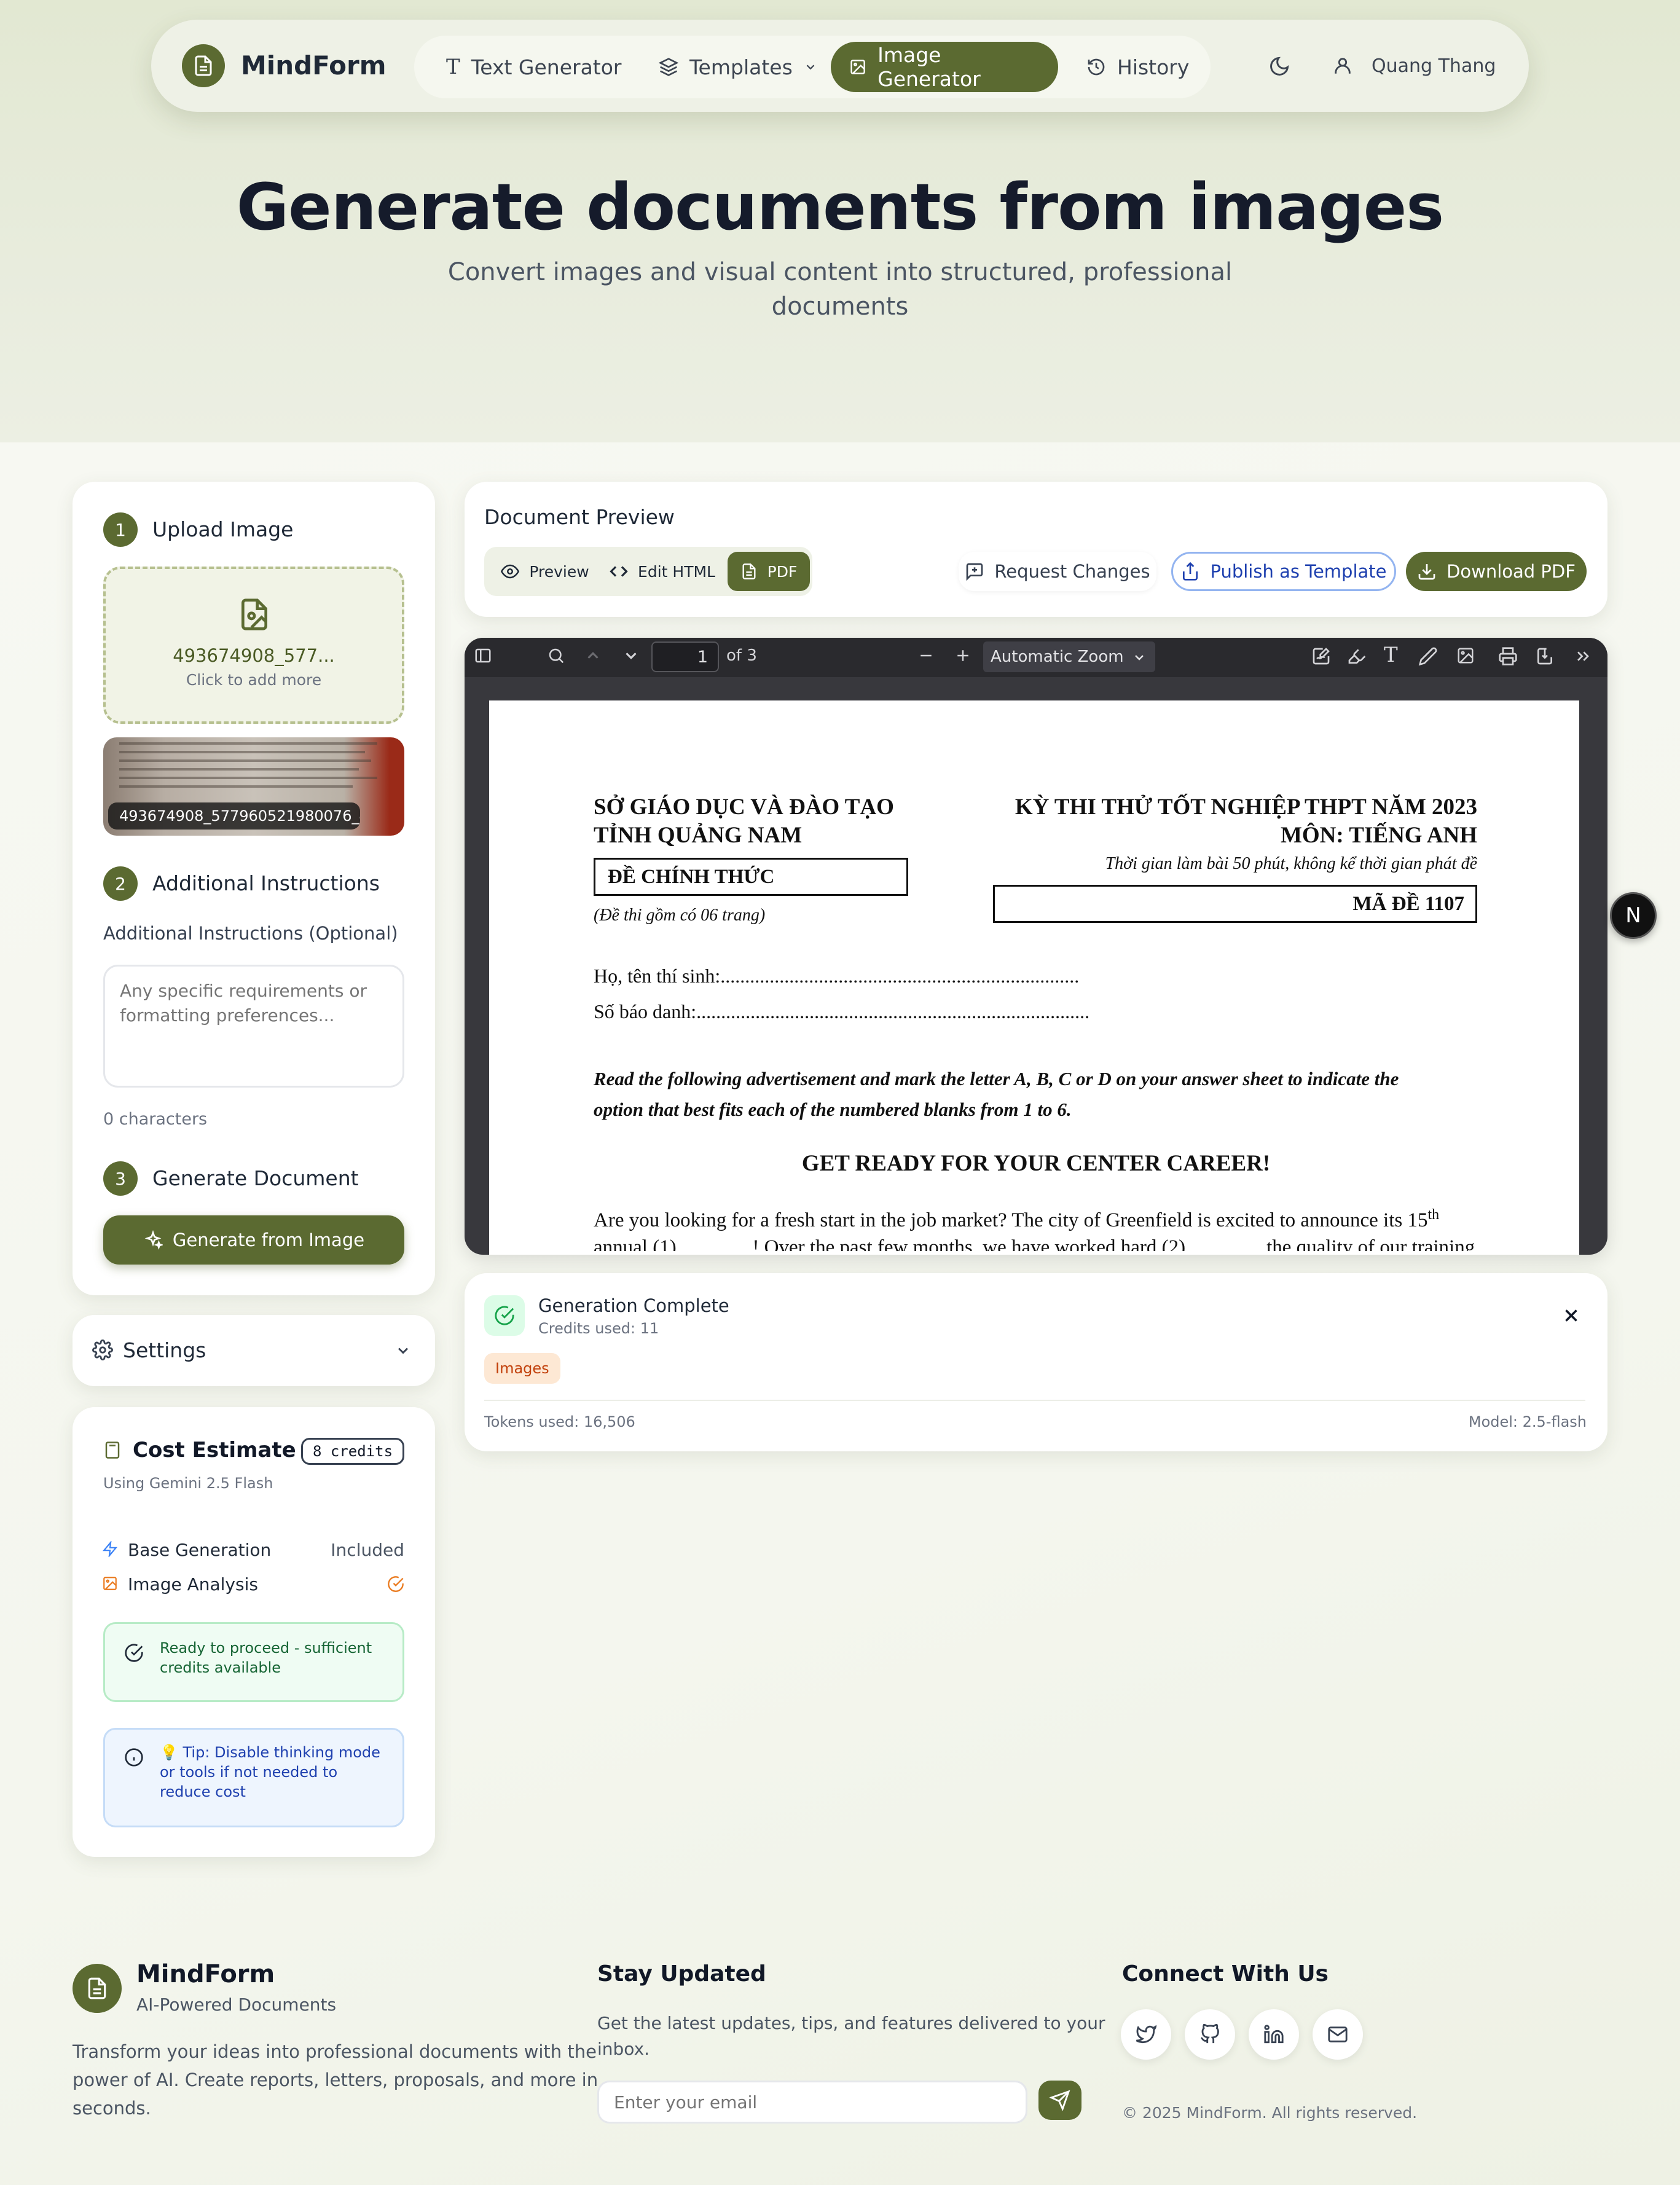 This screenshot has width=1680, height=2185. What do you see at coordinates (223, 529) in the screenshot?
I see `upload-title: Upload Image` at bounding box center [223, 529].